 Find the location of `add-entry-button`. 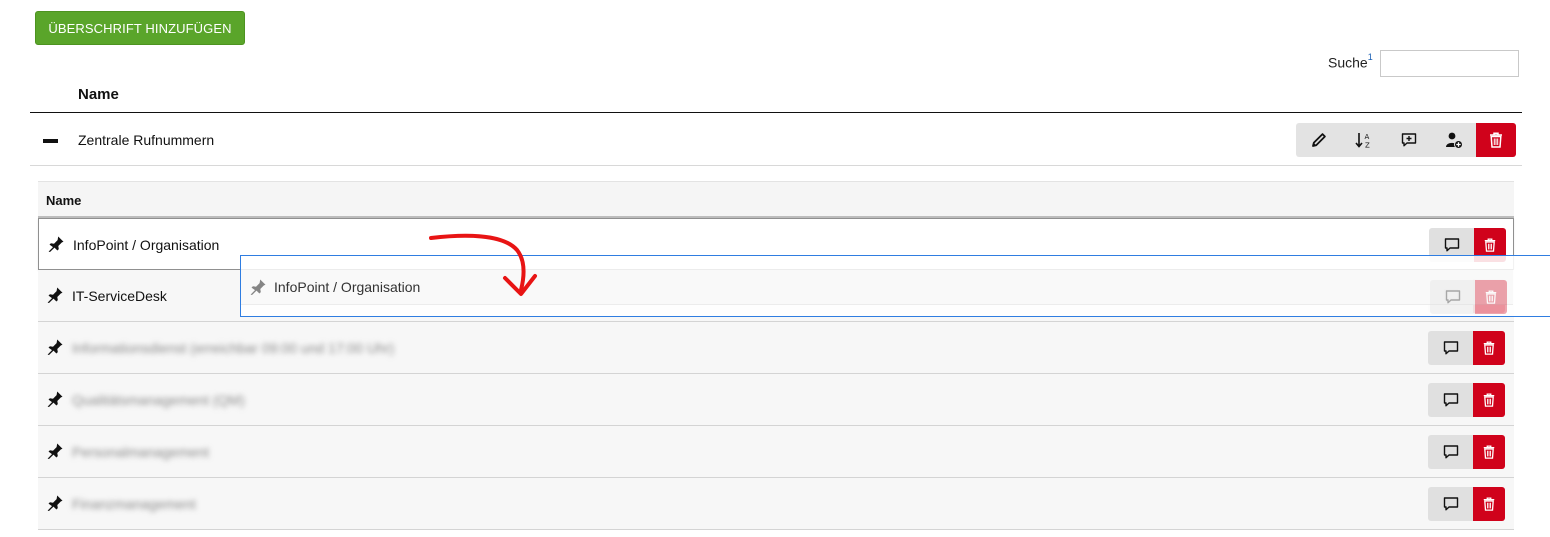

add-entry-button is located at coordinates (1453, 140).